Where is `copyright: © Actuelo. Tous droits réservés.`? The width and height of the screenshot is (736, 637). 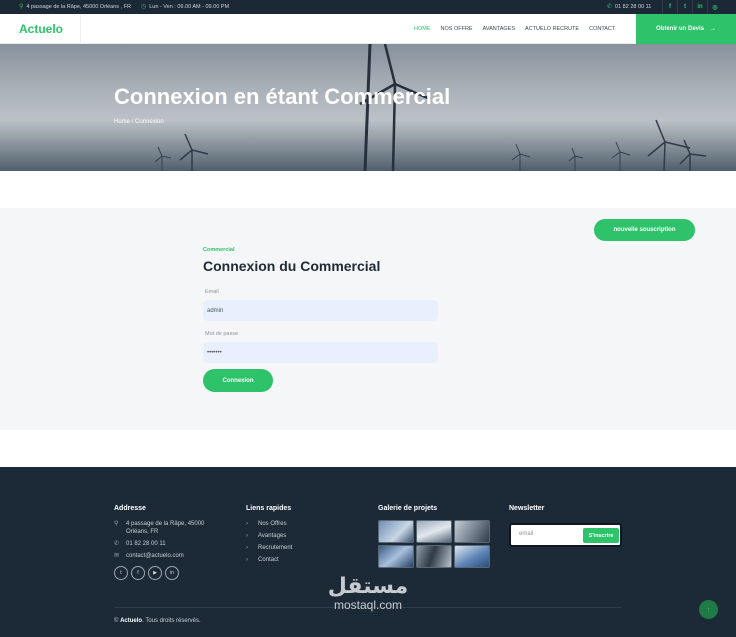 copyright: © Actuelo. Tous droits réservés. is located at coordinates (157, 621).